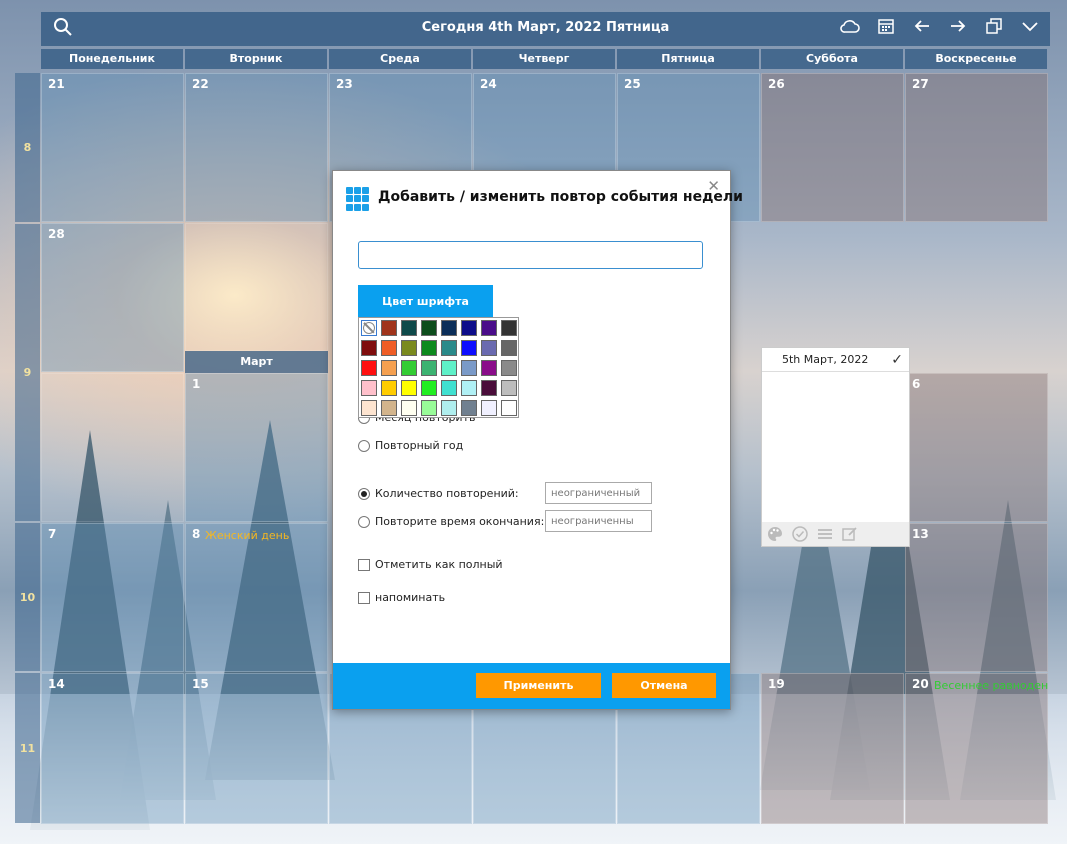 The height and width of the screenshot is (844, 1067). I want to click on weekday-header: Четверг, so click(544, 59).